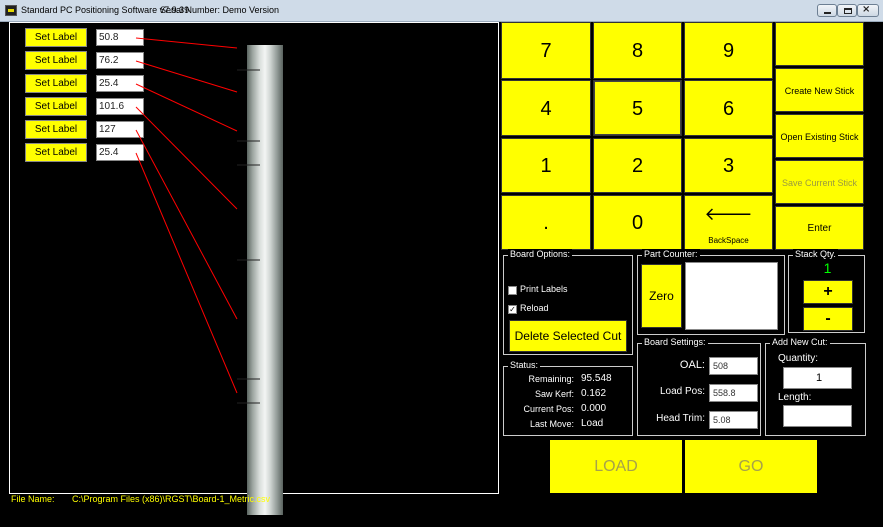  Describe the element at coordinates (534, 308) in the screenshot. I see `reload-label: Reload` at that location.